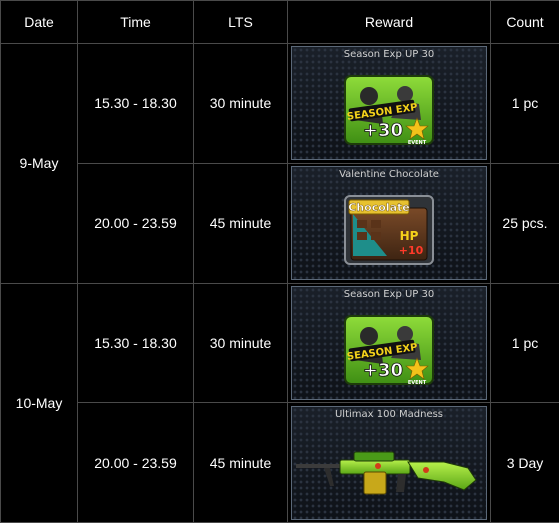 This screenshot has height=523, width=559. I want to click on header-reward: Reward, so click(389, 22).